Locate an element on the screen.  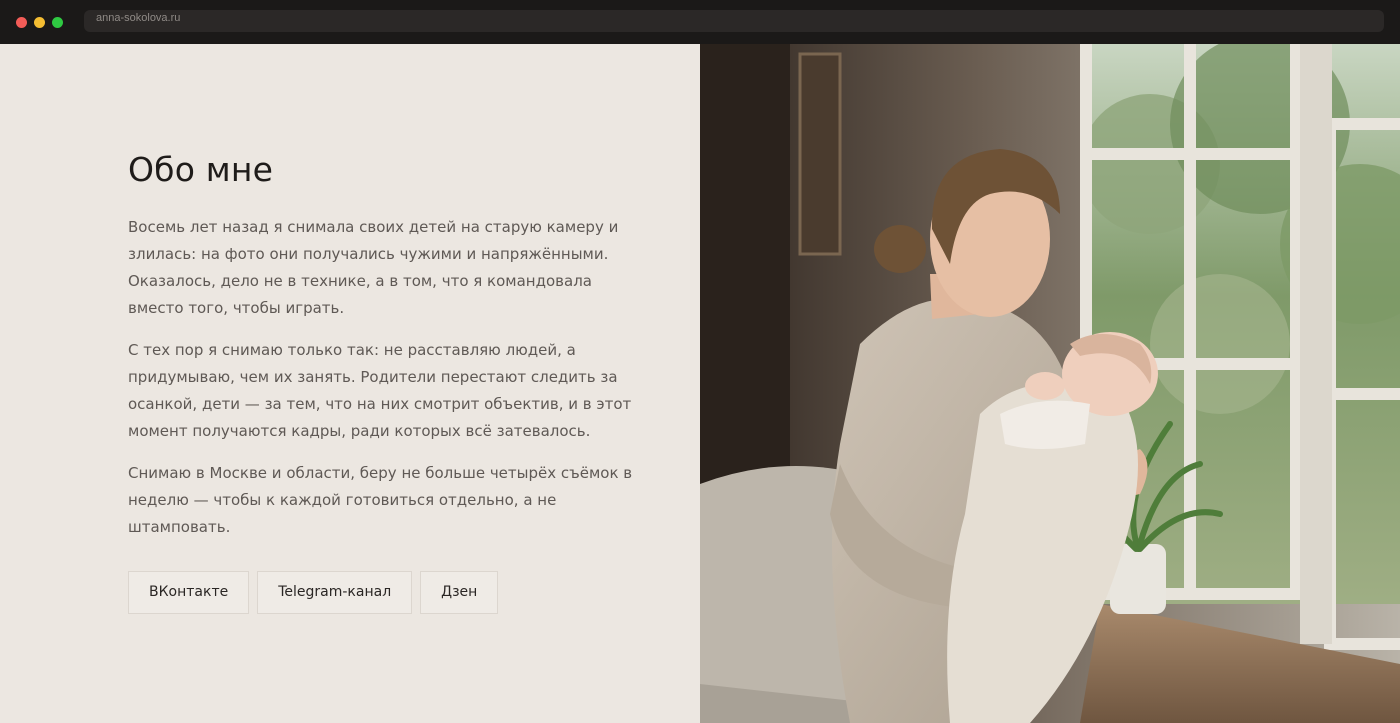
browser-chrome: anna-sokolova.ru is located at coordinates (700, 22).